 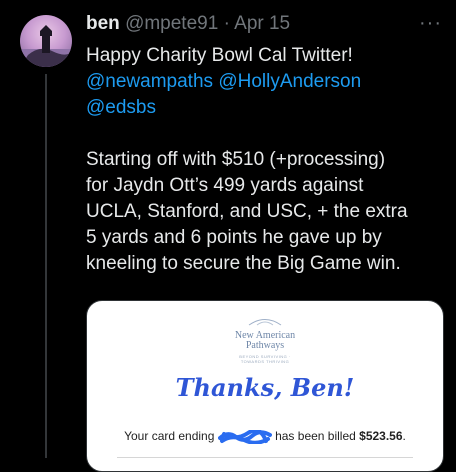 I want to click on mentions-line: @newampaths @HollyAnderson, so click(x=266, y=82).